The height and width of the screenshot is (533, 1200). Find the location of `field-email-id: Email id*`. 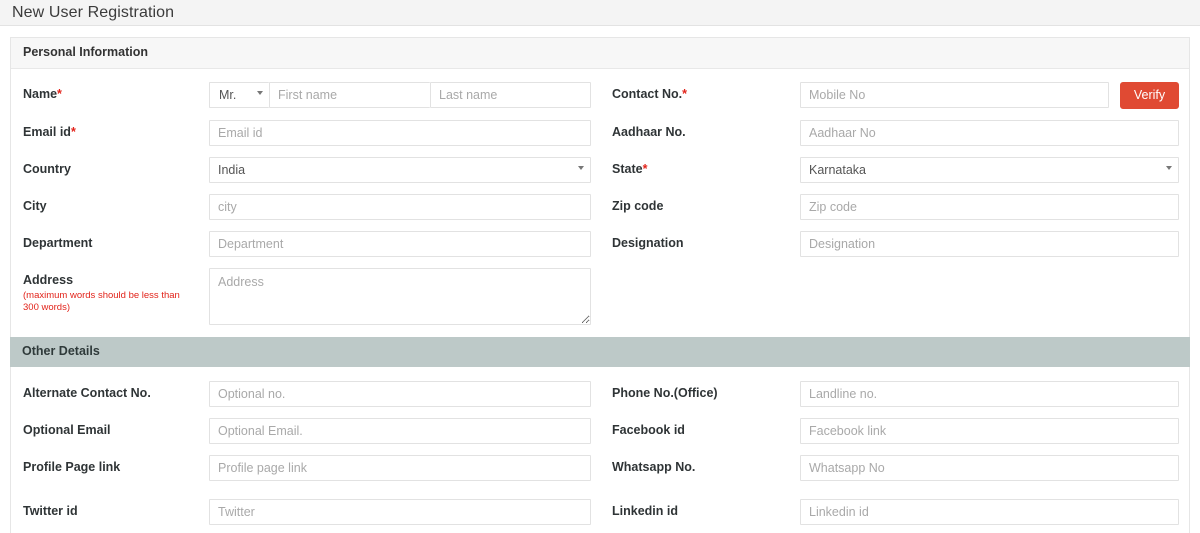

field-email-id: Email id* is located at coordinates (305, 132).